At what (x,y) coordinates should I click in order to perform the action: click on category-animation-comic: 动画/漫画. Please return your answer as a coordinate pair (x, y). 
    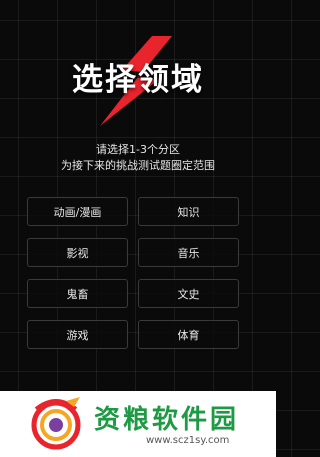
    Looking at the image, I should click on (77, 211).